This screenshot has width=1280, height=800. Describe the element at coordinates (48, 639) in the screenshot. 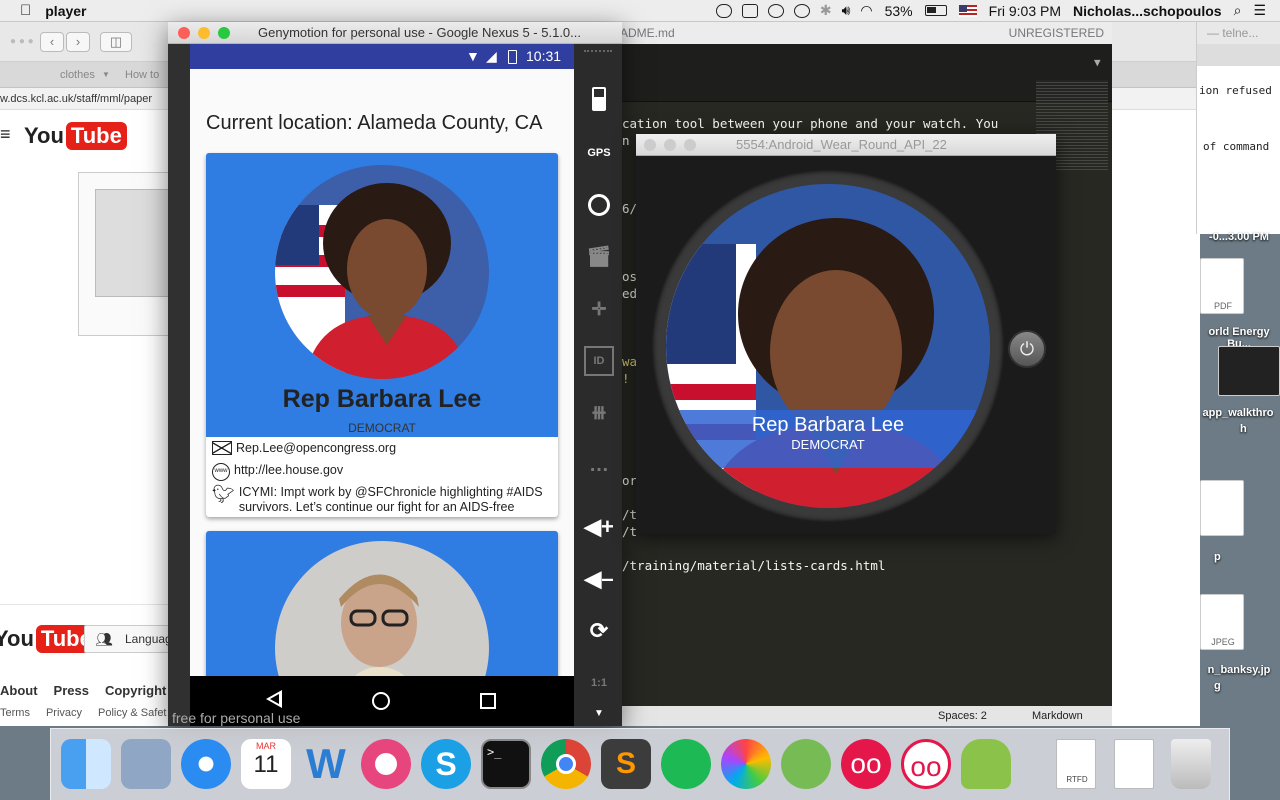

I see `youtube-footer-logo: YouTube` at that location.